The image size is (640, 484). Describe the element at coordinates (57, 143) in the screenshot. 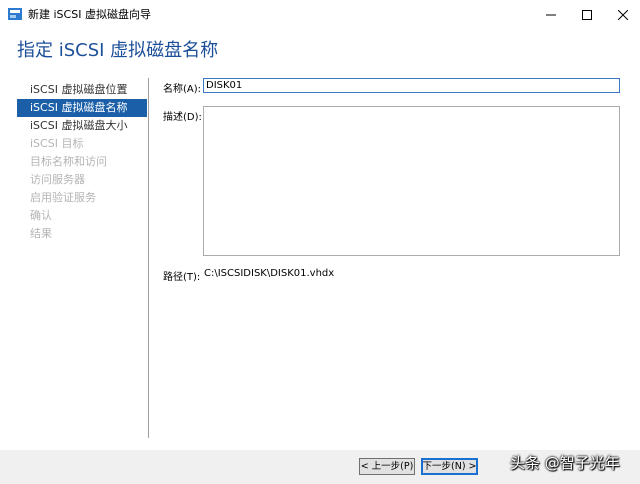

I see `nav-item-iscsi-target: iSCSI 目标` at that location.